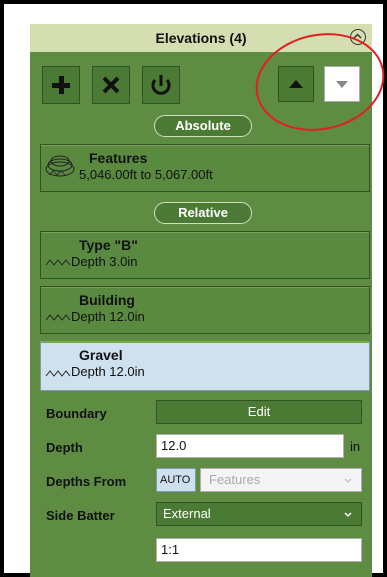 This screenshot has height=577, width=387. What do you see at coordinates (201, 38) in the screenshot?
I see `panel-title: Elevations (4)` at bounding box center [201, 38].